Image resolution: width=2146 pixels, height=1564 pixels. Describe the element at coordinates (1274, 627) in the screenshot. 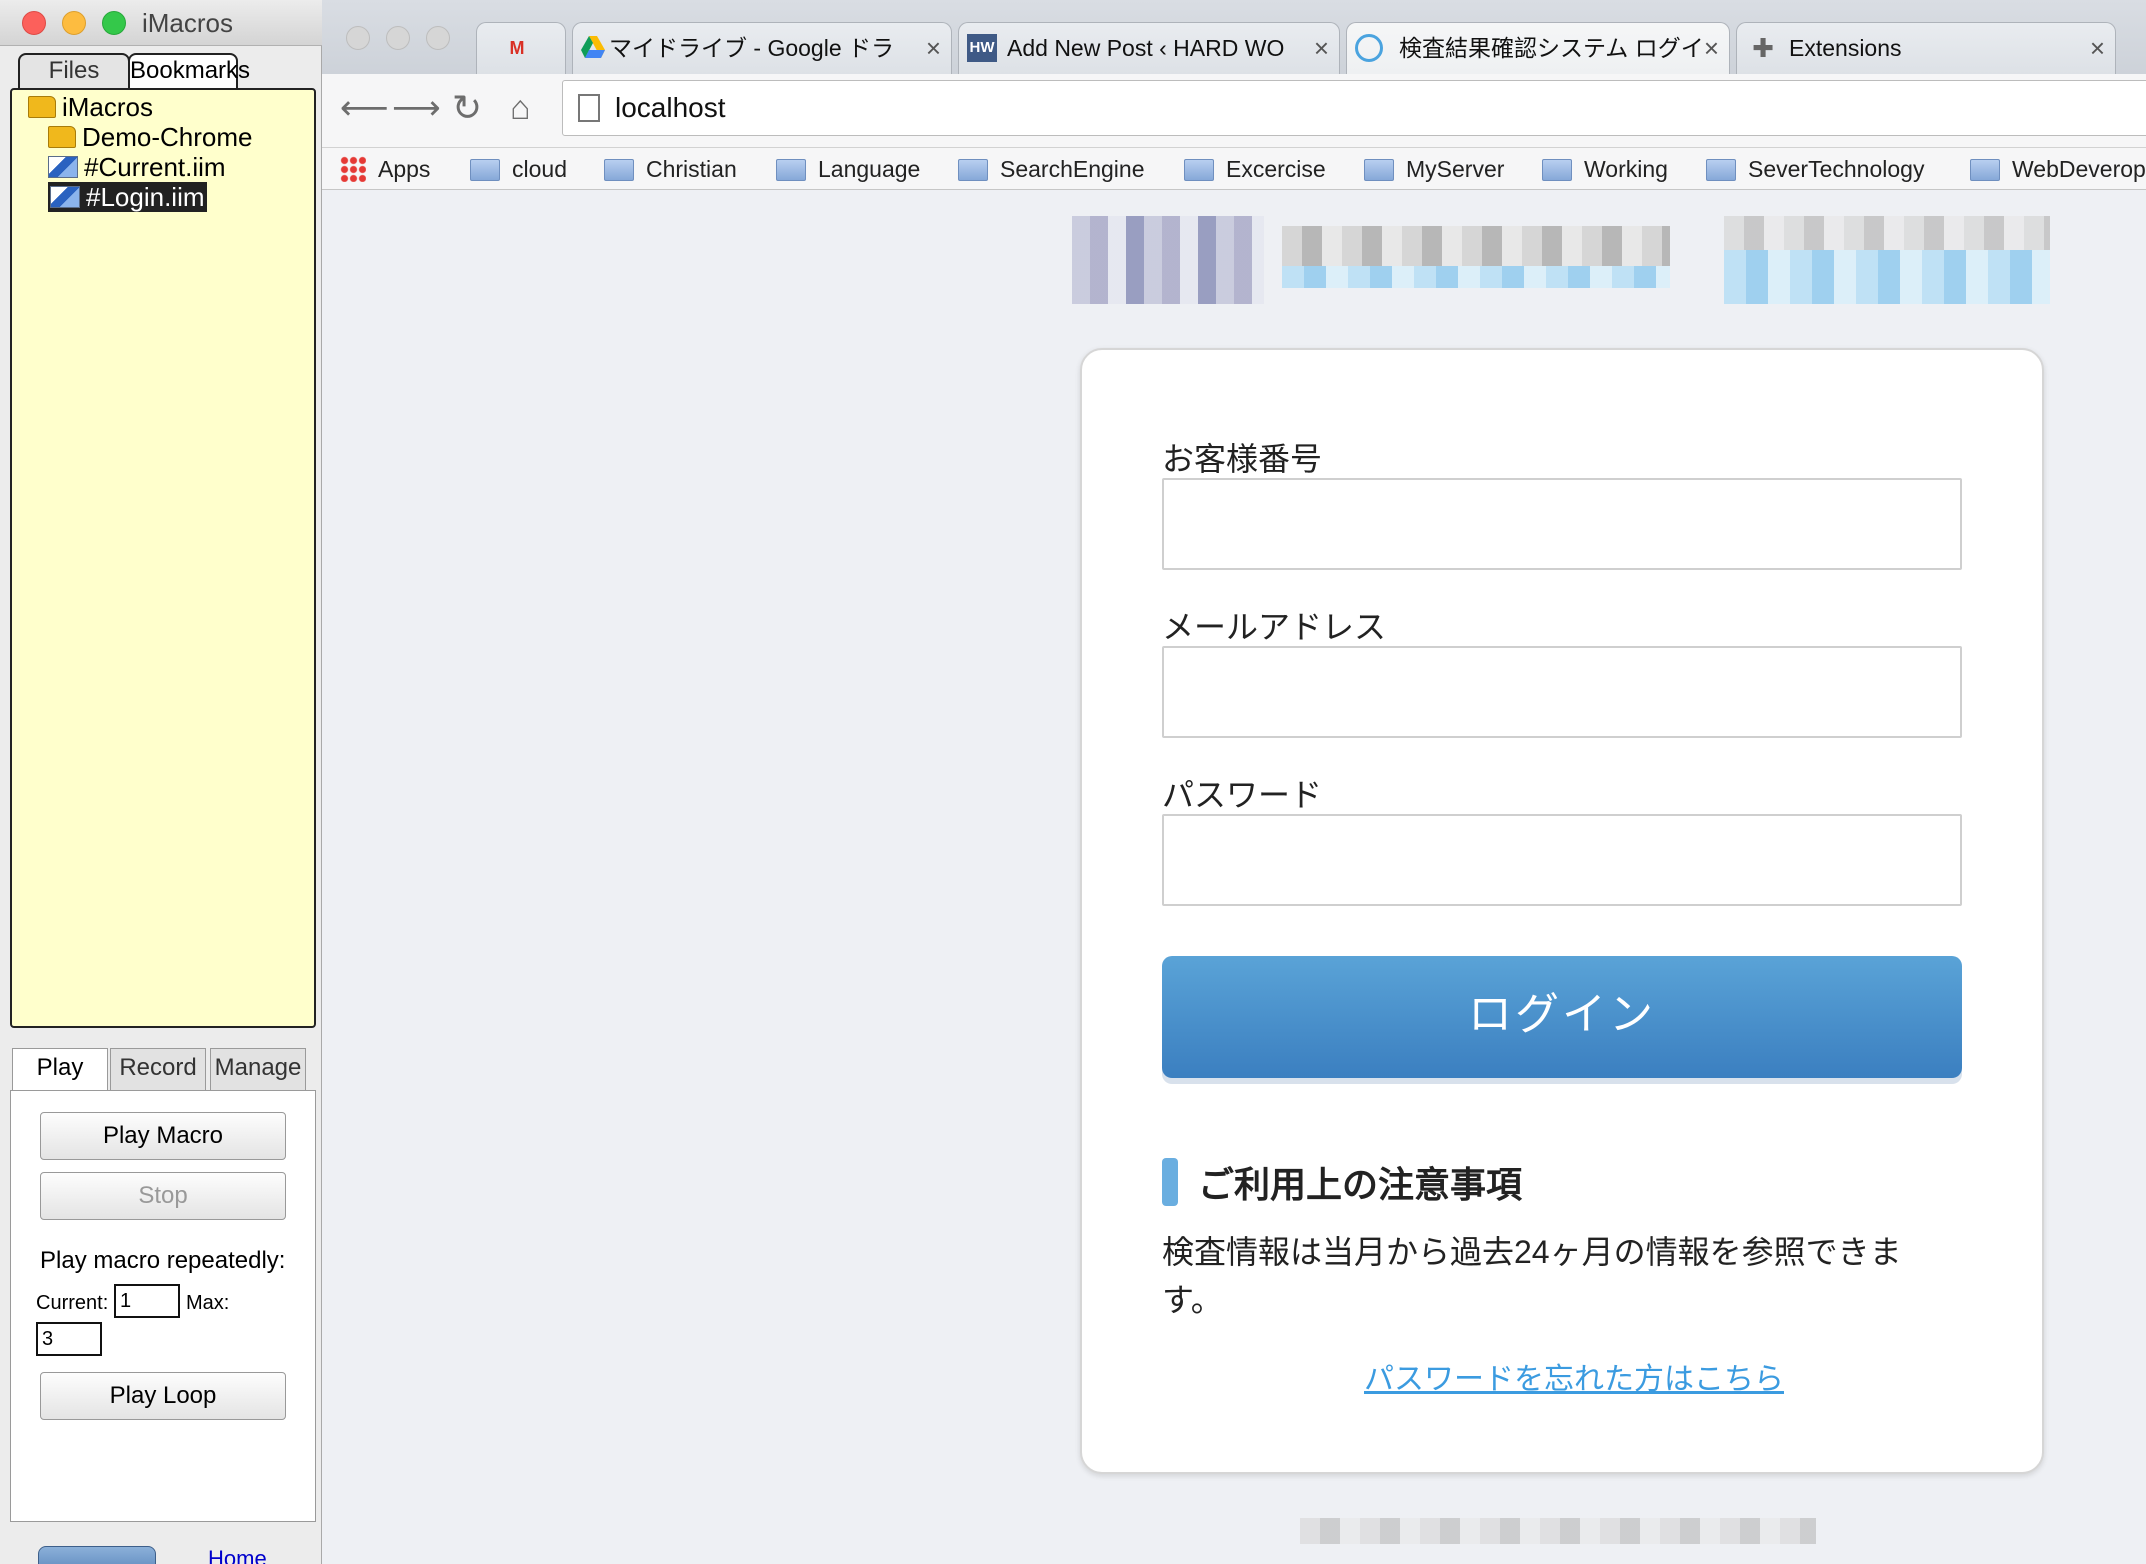

I see `email-label: メールアドレス` at that location.